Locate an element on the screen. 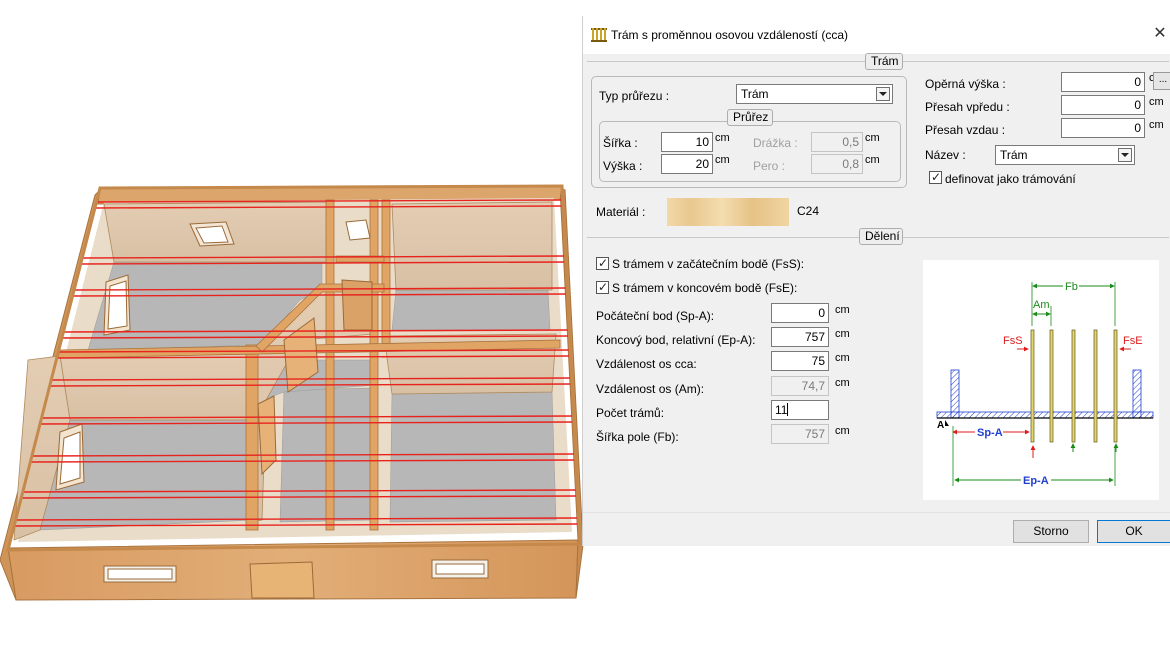 The height and width of the screenshot is (650, 1170). end-beam-label: S trámem v koncovém bodě (FsE): is located at coordinates (705, 288).